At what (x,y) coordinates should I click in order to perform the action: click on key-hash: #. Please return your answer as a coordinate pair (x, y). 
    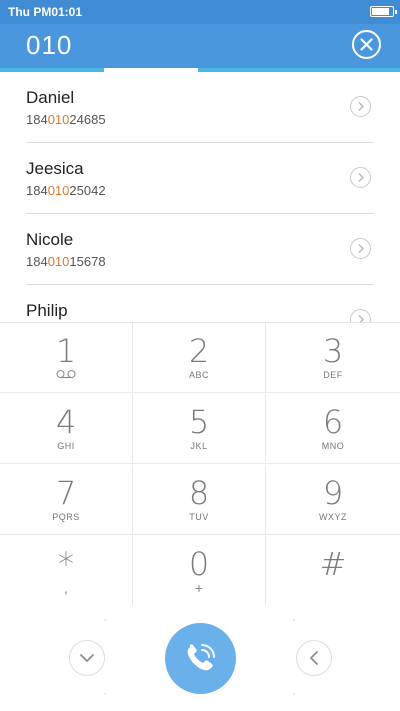
    Looking at the image, I should click on (333, 571).